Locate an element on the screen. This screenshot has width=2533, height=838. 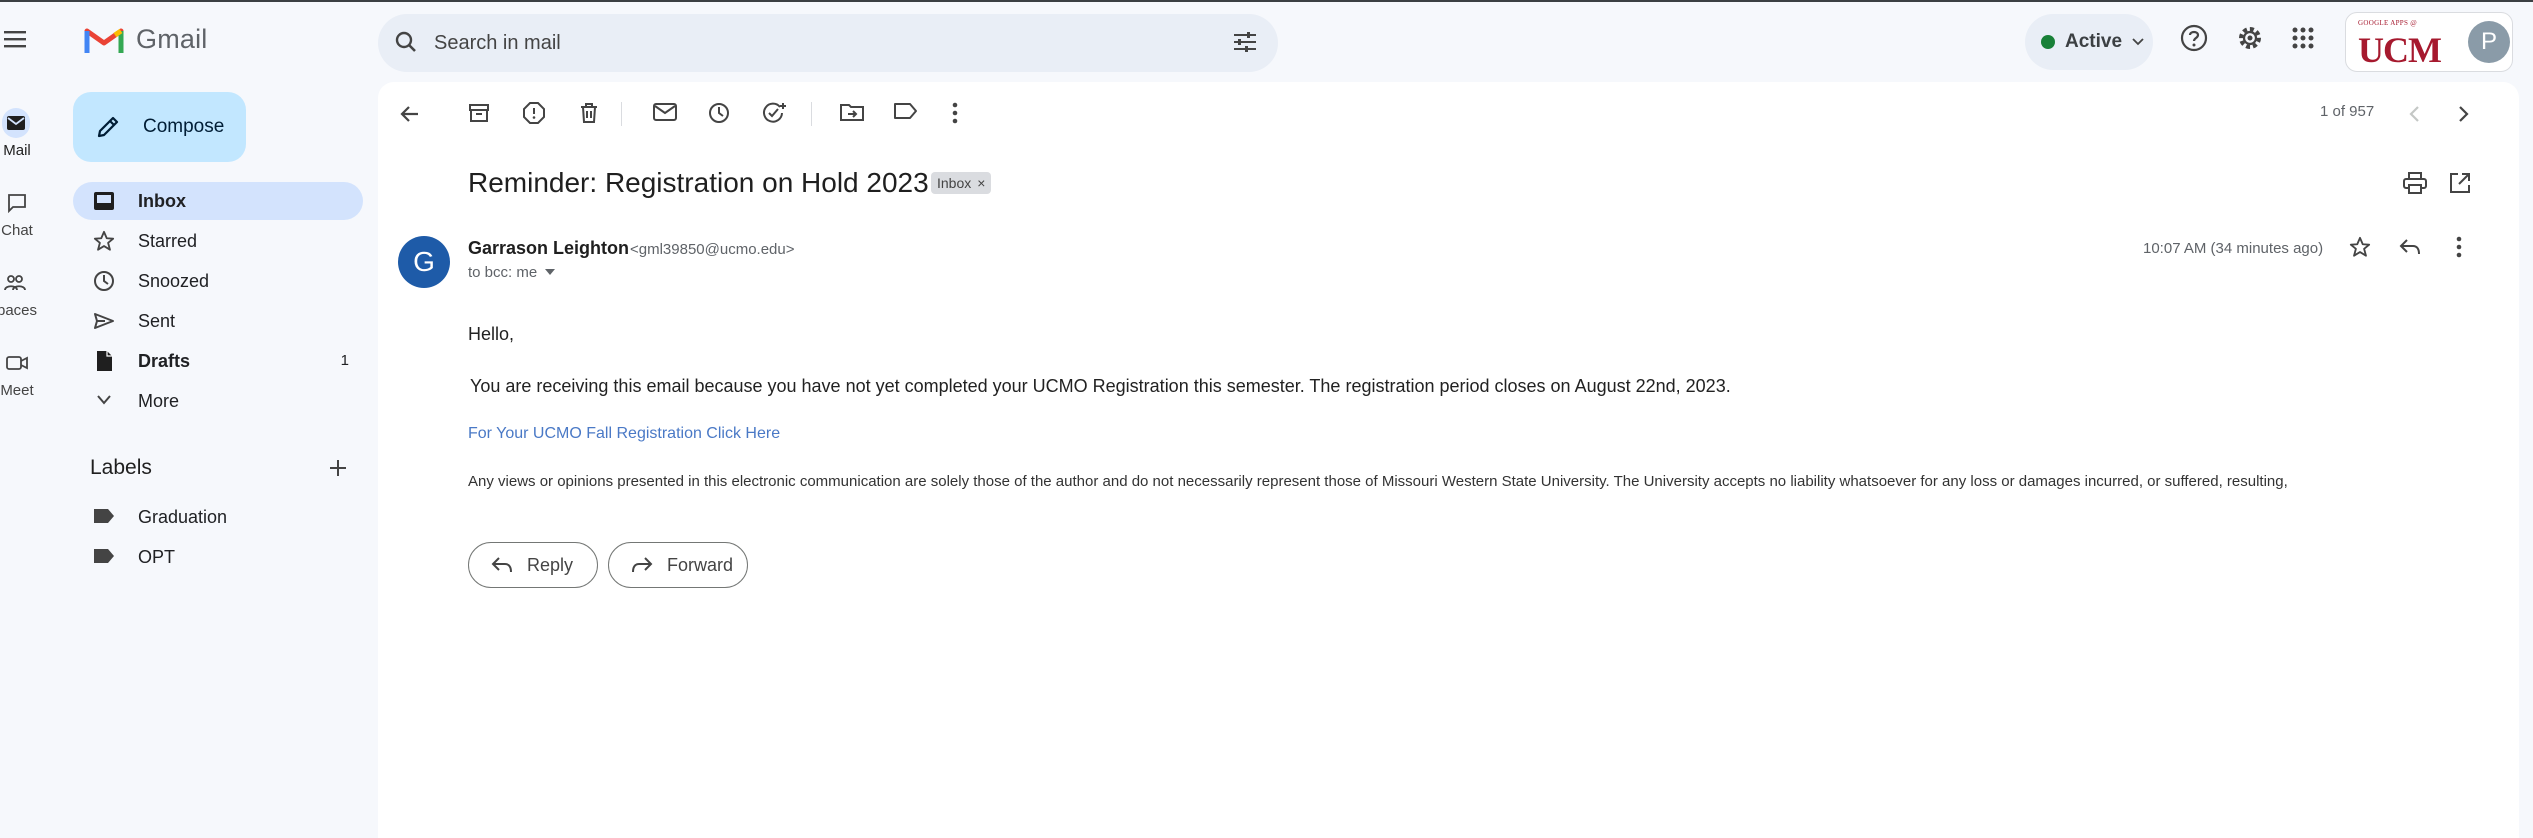
email-subject: Reminder: Registration on Hold 2023 is located at coordinates (698, 182).